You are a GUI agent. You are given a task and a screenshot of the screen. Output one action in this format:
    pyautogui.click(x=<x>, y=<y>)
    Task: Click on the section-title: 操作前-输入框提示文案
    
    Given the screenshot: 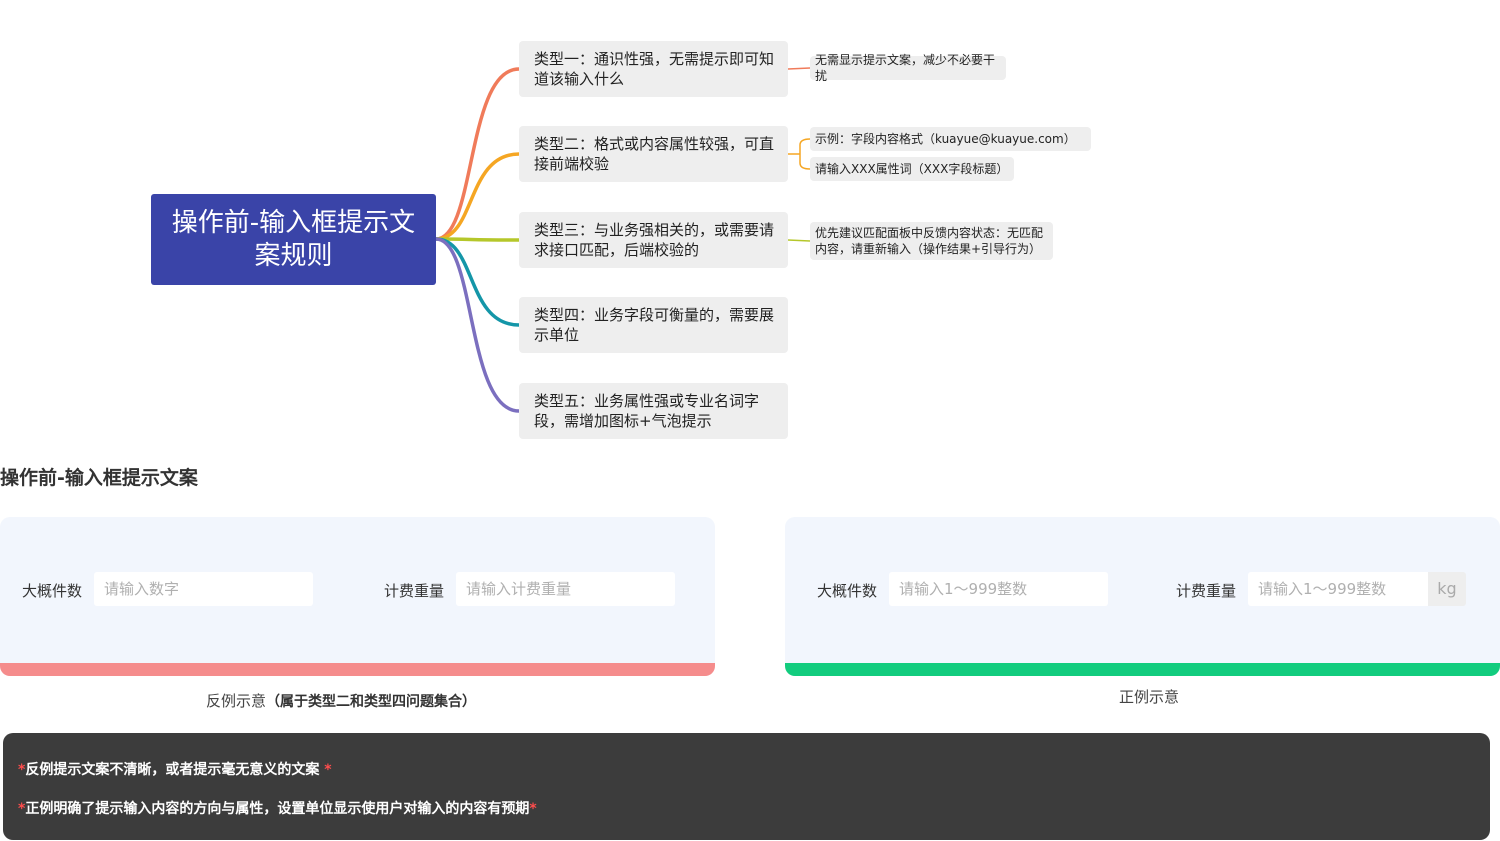 What is the action you would take?
    pyautogui.click(x=99, y=478)
    